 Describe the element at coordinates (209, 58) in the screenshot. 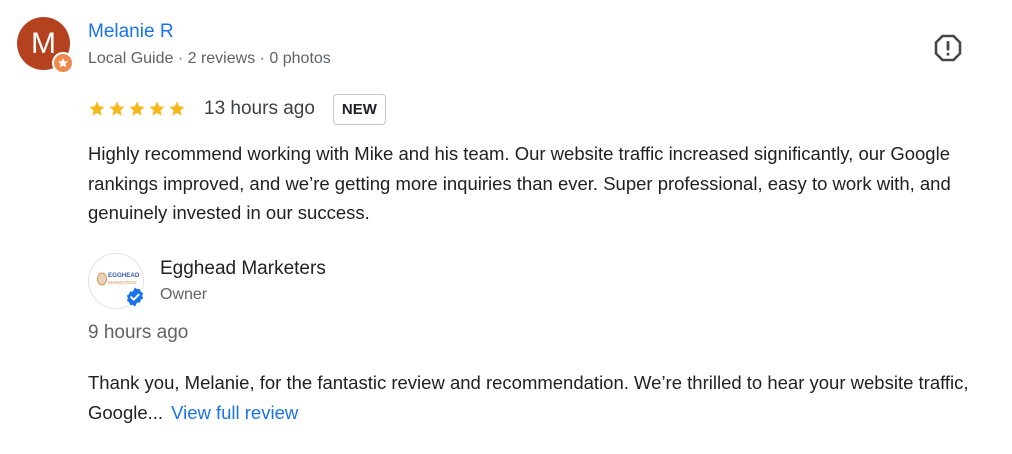

I see `reviewer-meta: Local Guide · 2 reviews · 0 photos` at that location.